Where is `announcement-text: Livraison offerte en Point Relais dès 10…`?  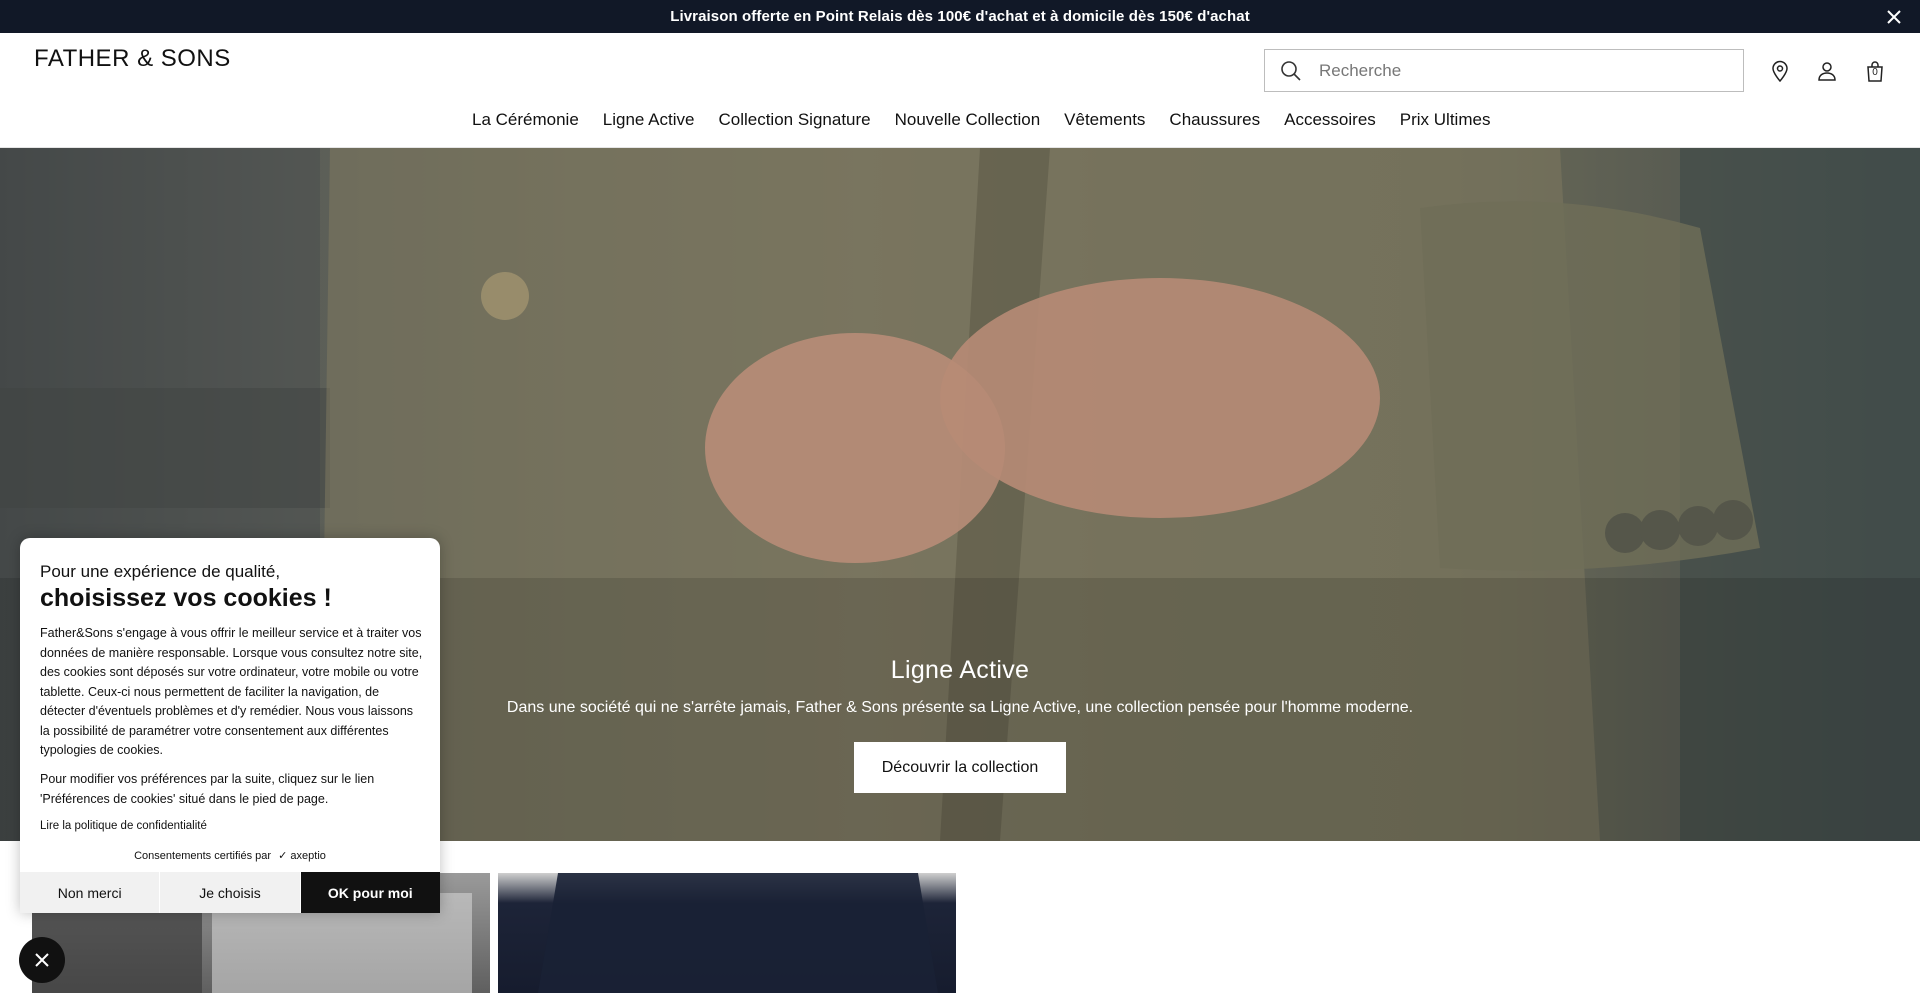
announcement-text: Livraison offerte en Point Relais dès 10… is located at coordinates (960, 16).